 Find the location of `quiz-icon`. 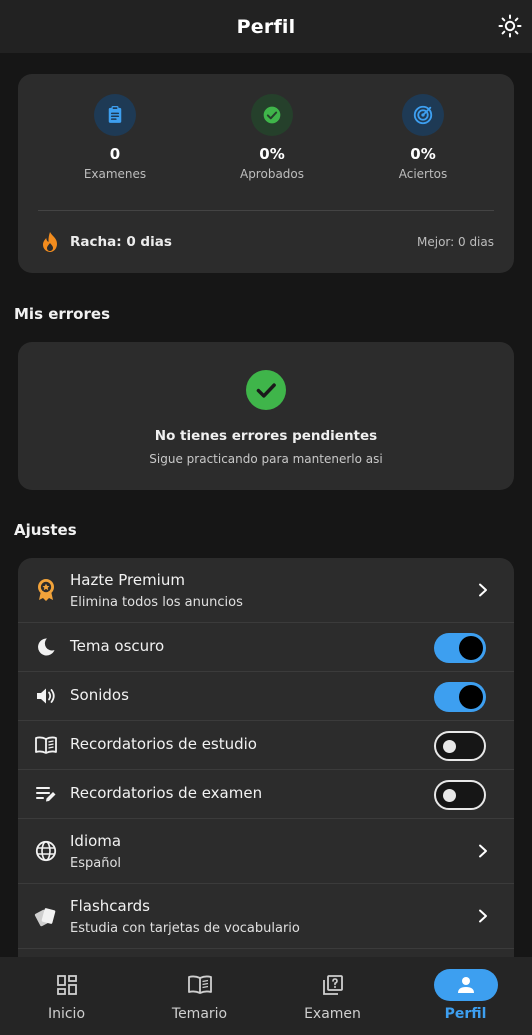

quiz-icon is located at coordinates (333, 985).